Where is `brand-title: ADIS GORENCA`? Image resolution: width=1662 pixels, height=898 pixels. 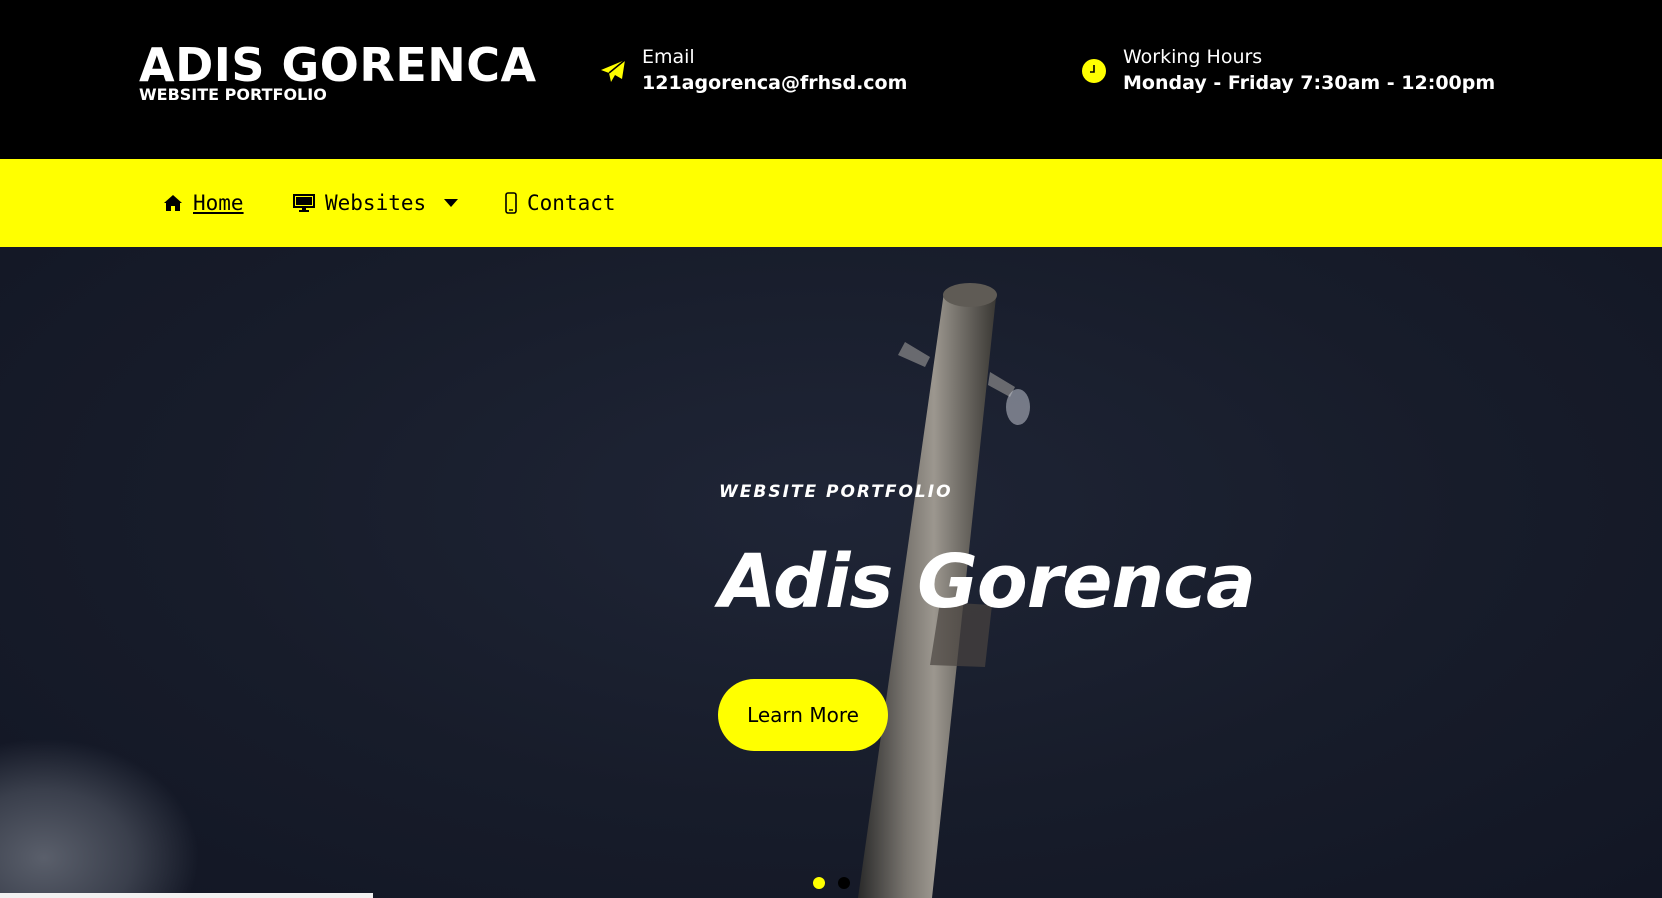 brand-title: ADIS GORENCA is located at coordinates (338, 65).